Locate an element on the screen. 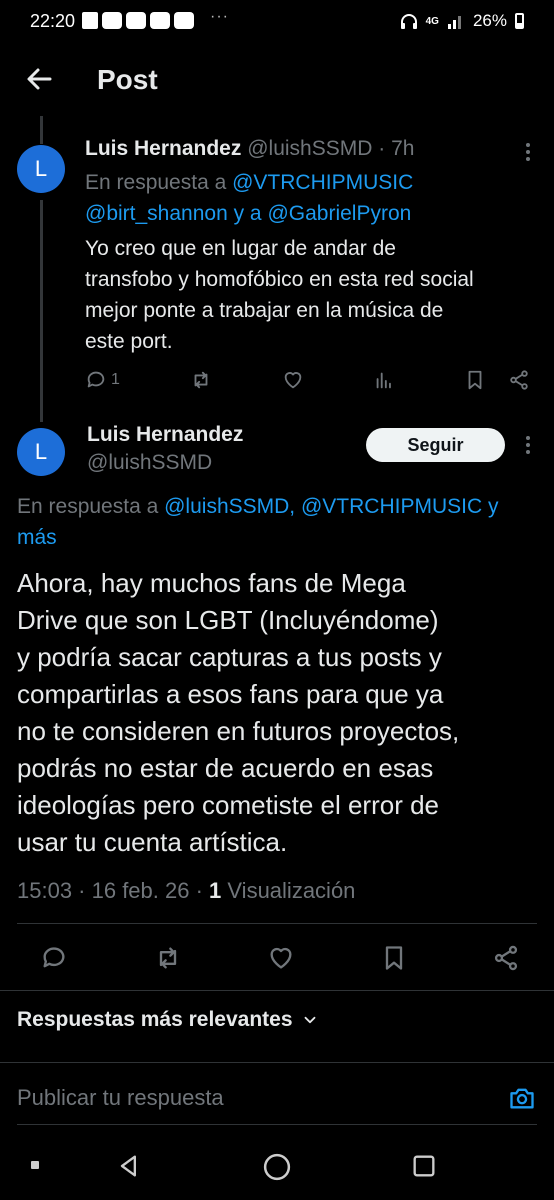  text-line: podrás no estar de acuerdo en esas is located at coordinates (225, 768).